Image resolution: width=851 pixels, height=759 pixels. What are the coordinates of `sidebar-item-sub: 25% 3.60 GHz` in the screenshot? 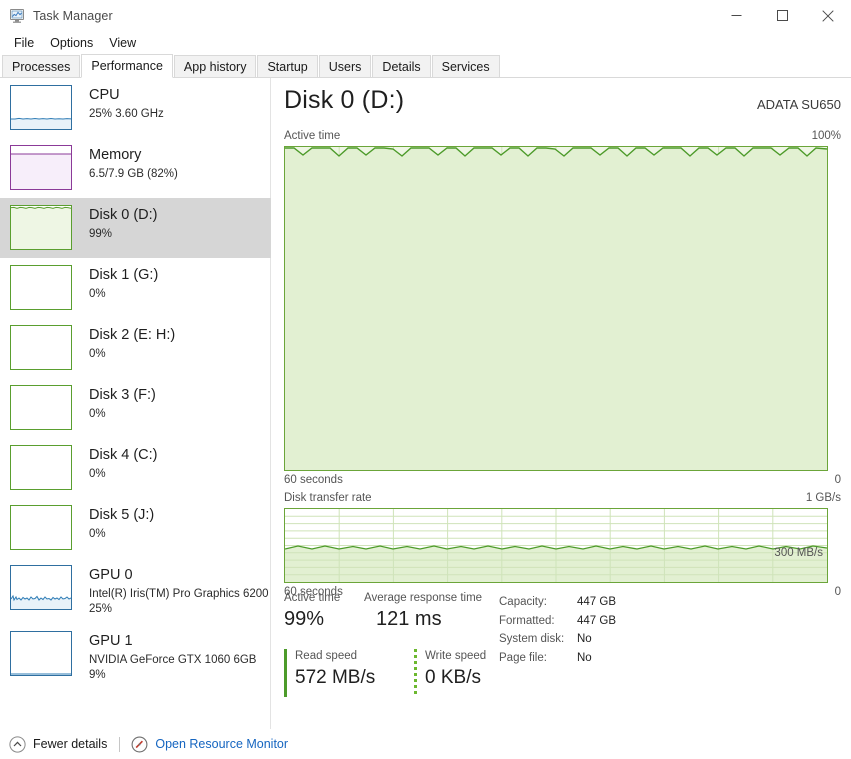 It's located at (126, 114).